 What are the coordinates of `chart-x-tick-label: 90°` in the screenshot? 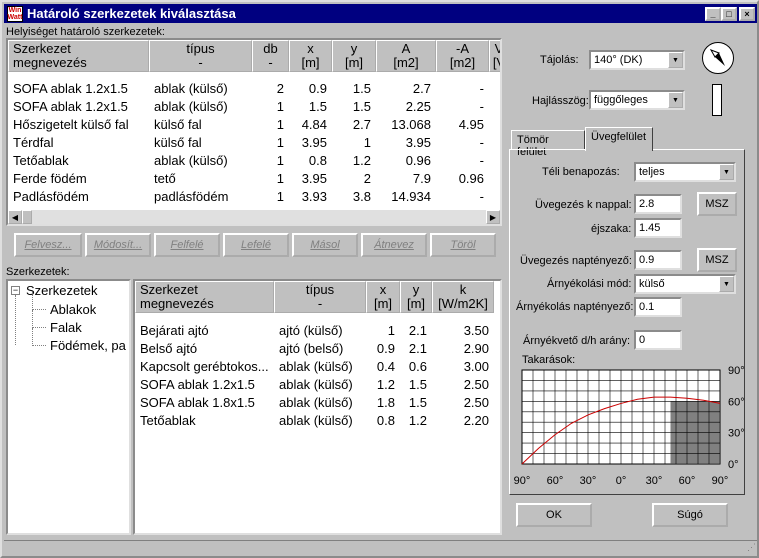 It's located at (522, 481).